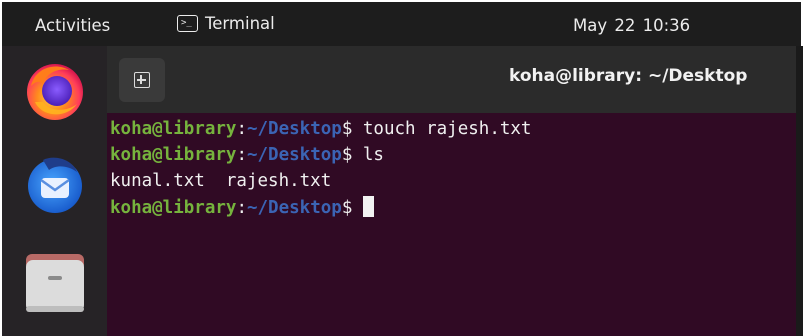 Image resolution: width=803 pixels, height=336 pixels. I want to click on terminal-output-line: kunal.txt rajesh.txt, so click(220, 181).